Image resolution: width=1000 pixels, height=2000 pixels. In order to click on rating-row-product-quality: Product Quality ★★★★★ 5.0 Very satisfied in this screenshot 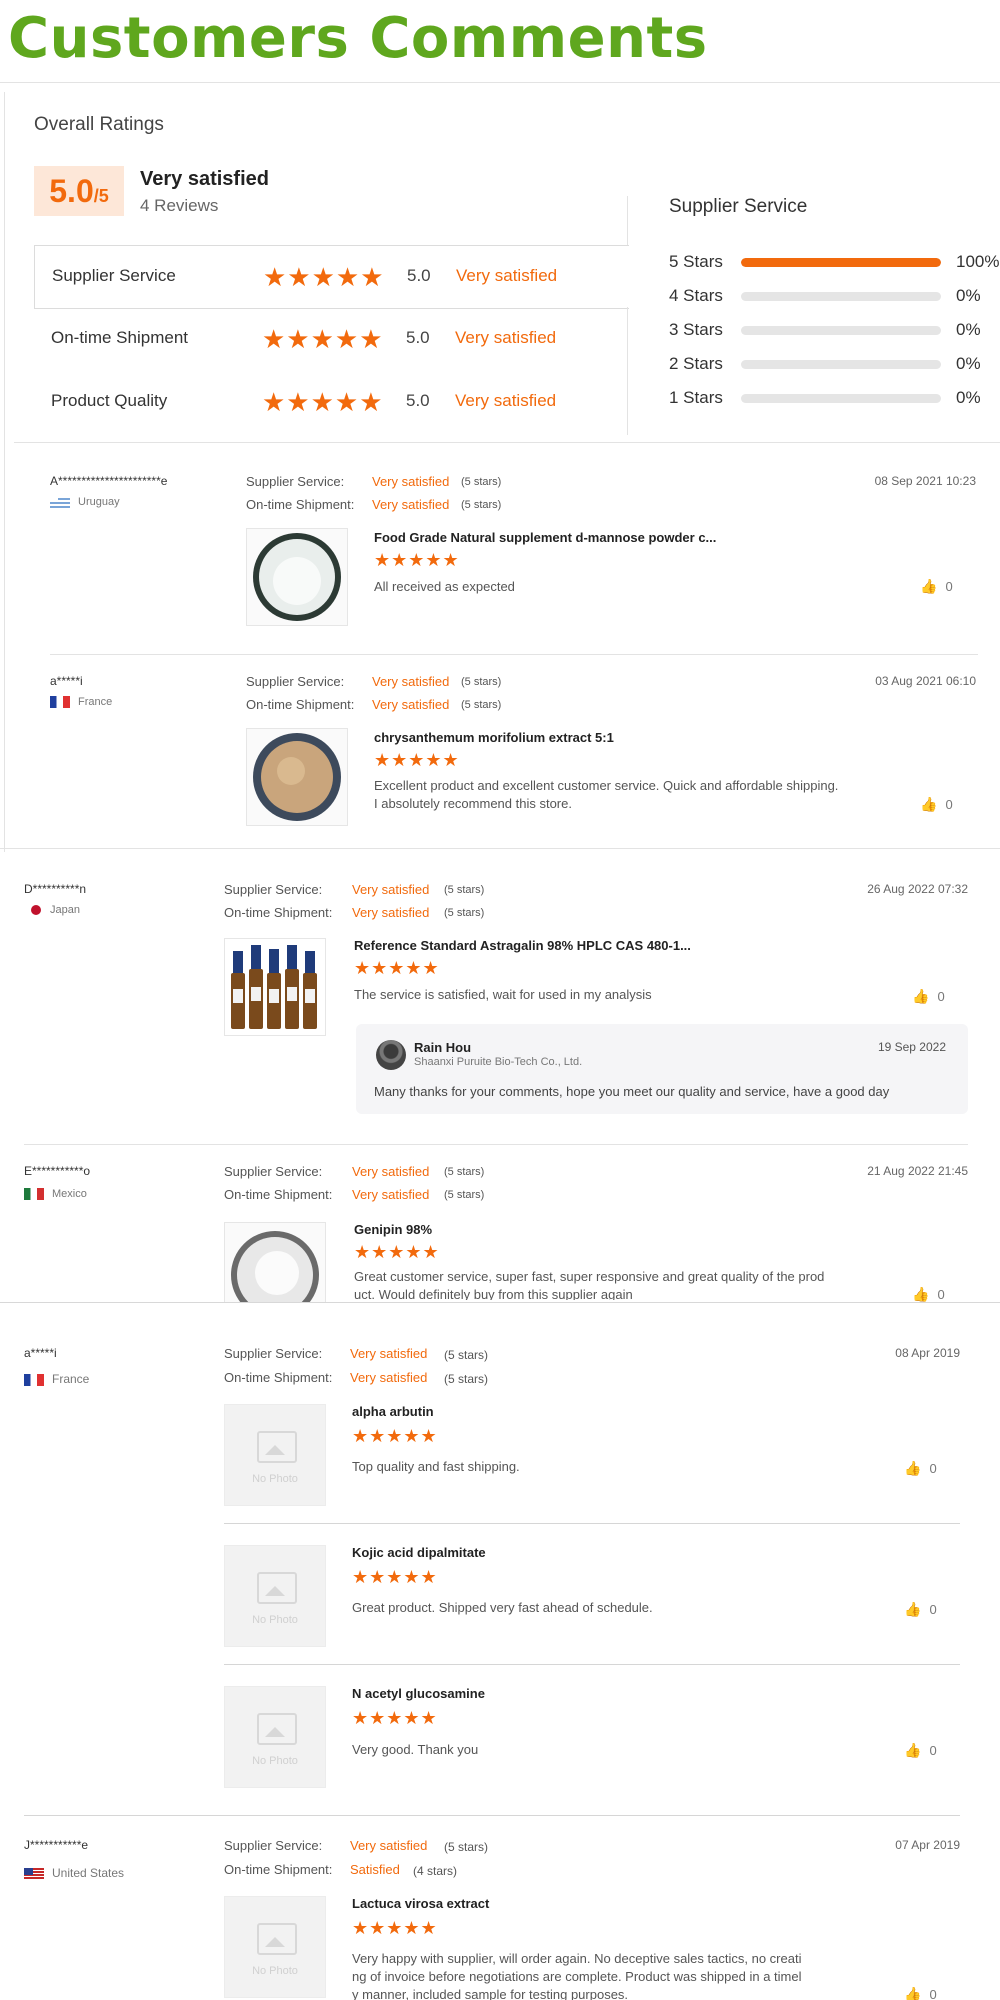, I will do `click(331, 402)`.